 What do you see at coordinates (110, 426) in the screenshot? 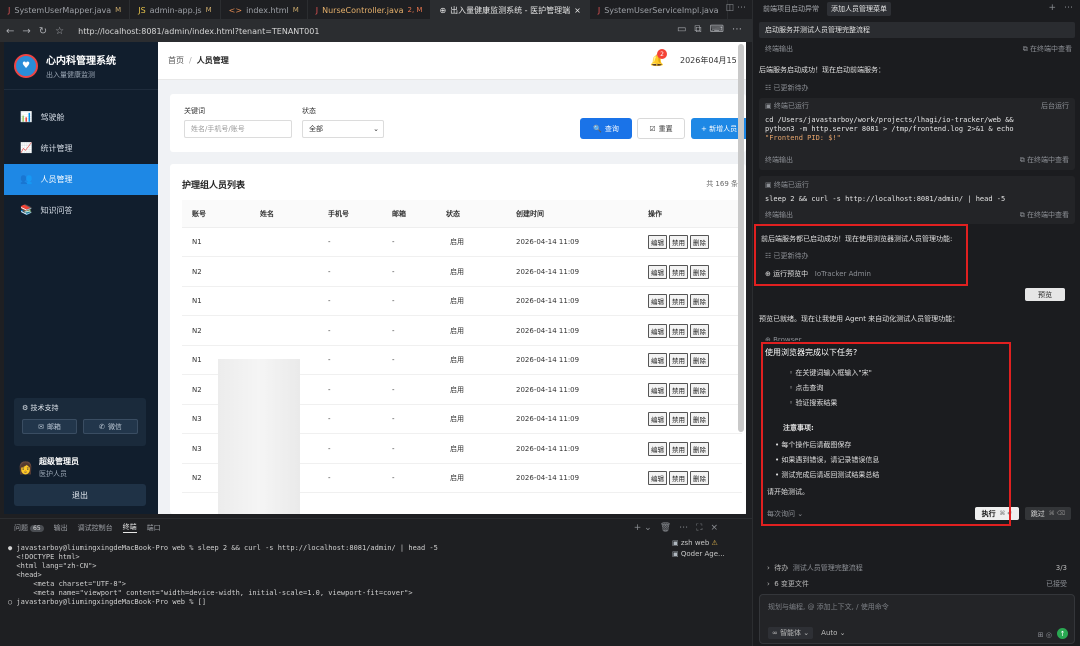
I see `support-wechat-button: ✆ 微信` at bounding box center [110, 426].